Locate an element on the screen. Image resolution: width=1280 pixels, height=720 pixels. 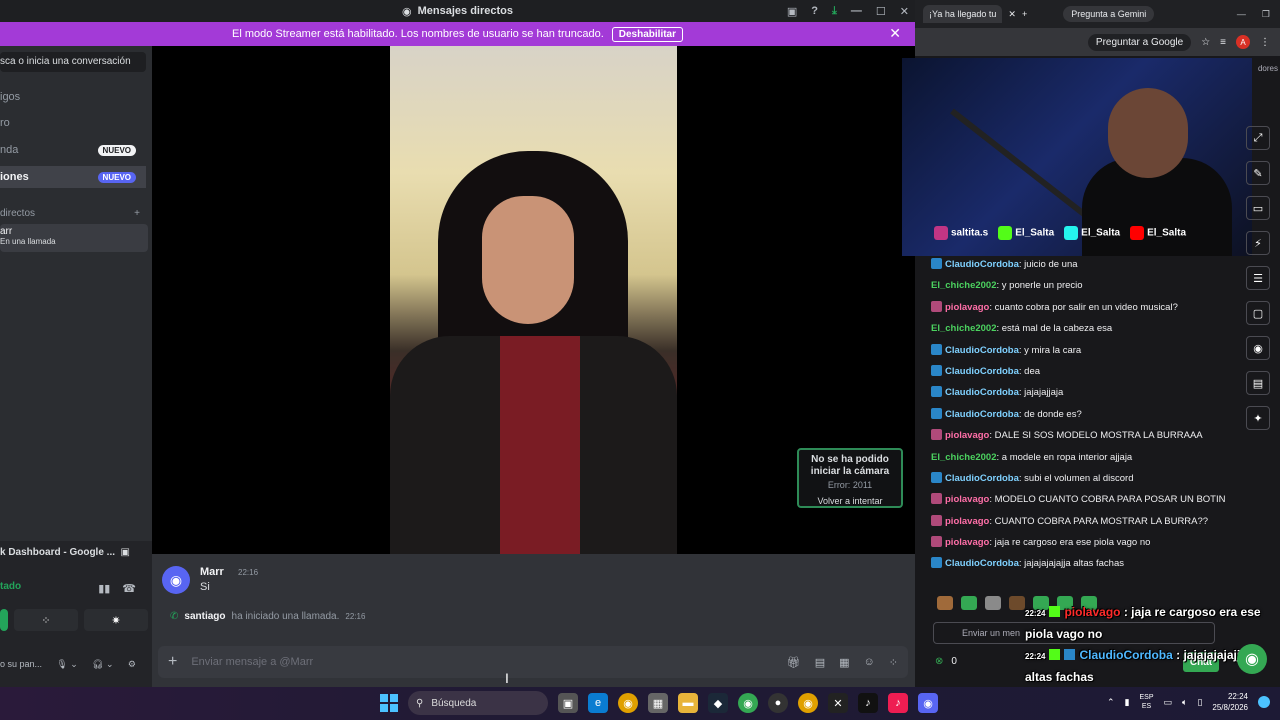
clock: 22:24 25/8/2026 is located at coordinates (1230, 702).